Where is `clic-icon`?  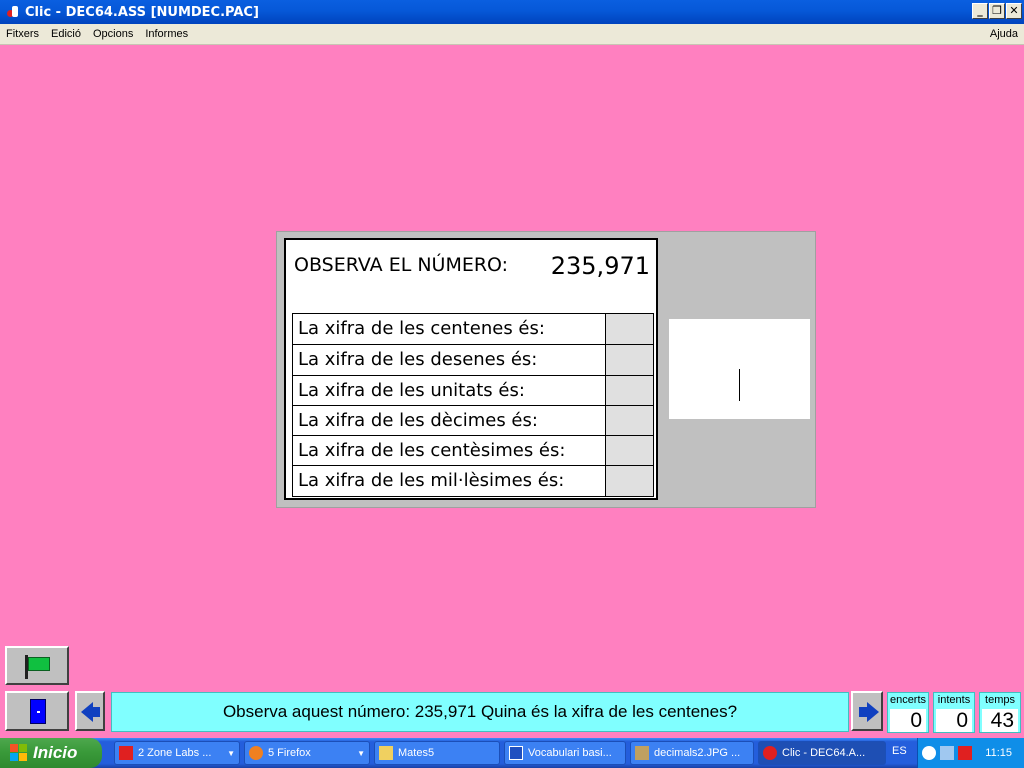
clic-icon is located at coordinates (770, 753).